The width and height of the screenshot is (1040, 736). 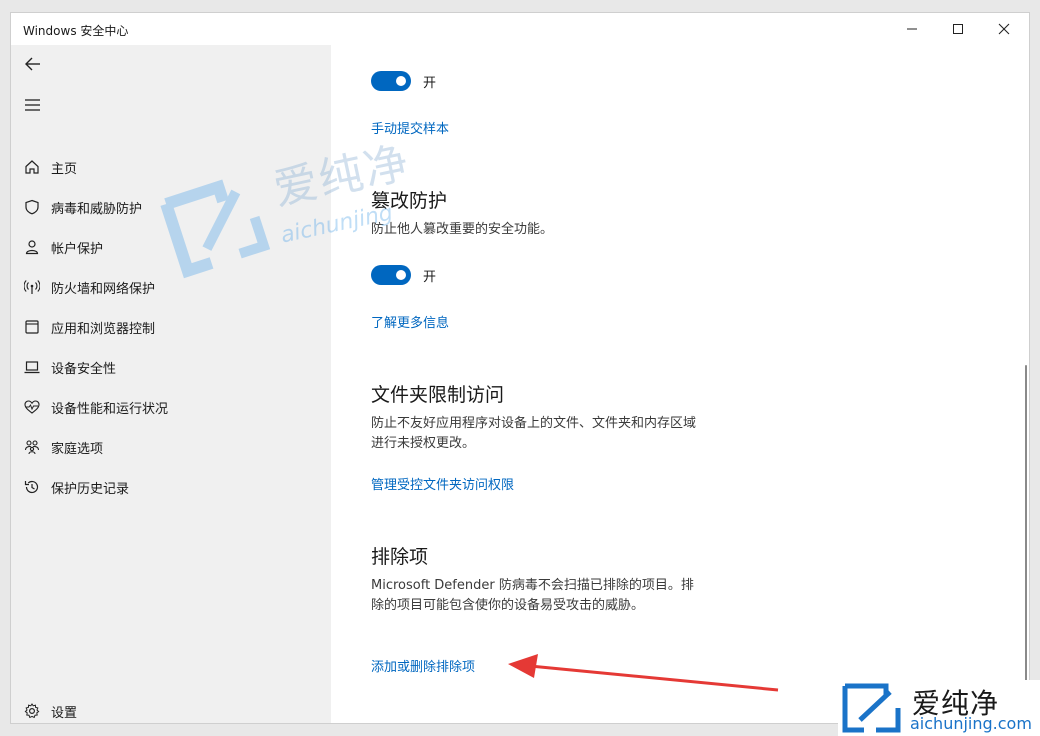 What do you see at coordinates (103, 289) in the screenshot?
I see `sidebar-item-label: 防火墙和网络保护` at bounding box center [103, 289].